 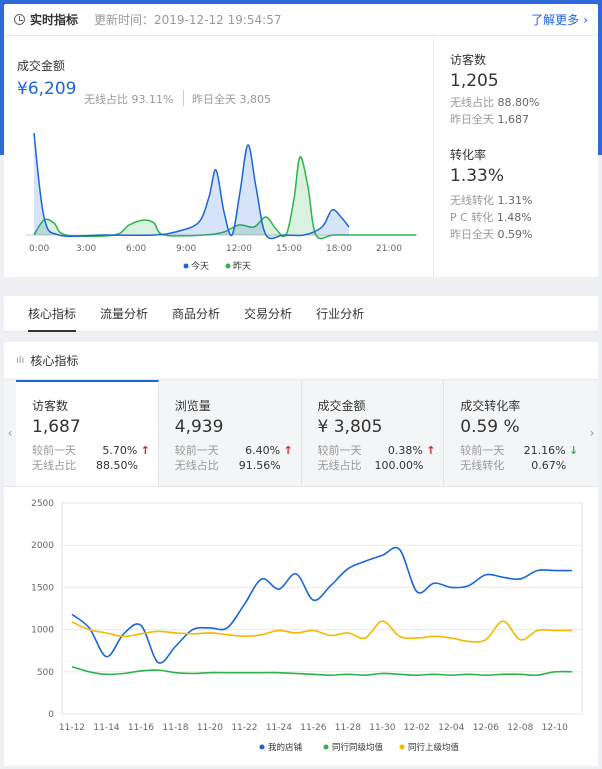 I want to click on conversion-pc-label: P C 转化, so click(x=472, y=217).